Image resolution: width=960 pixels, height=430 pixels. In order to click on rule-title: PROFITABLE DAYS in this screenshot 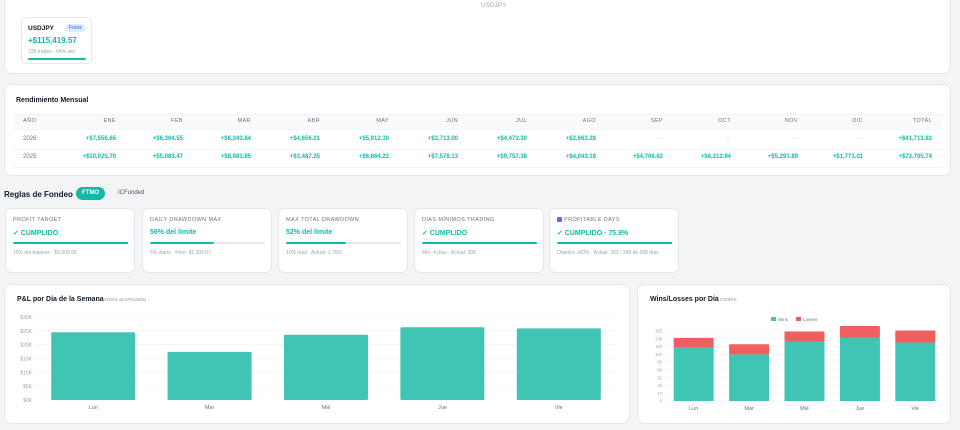, I will do `click(588, 220)`.